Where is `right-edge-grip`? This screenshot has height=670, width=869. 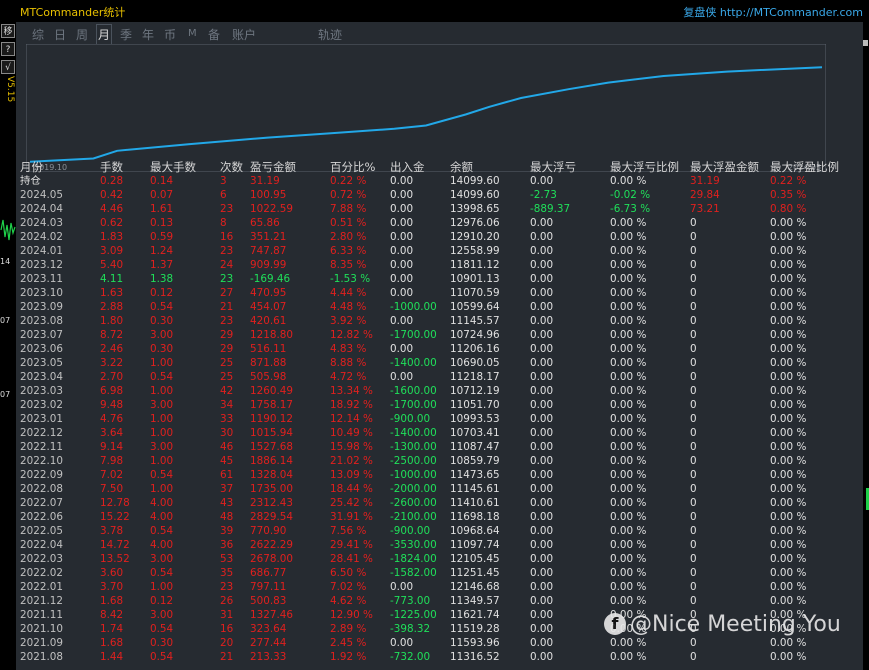 right-edge-grip is located at coordinates (865, 43).